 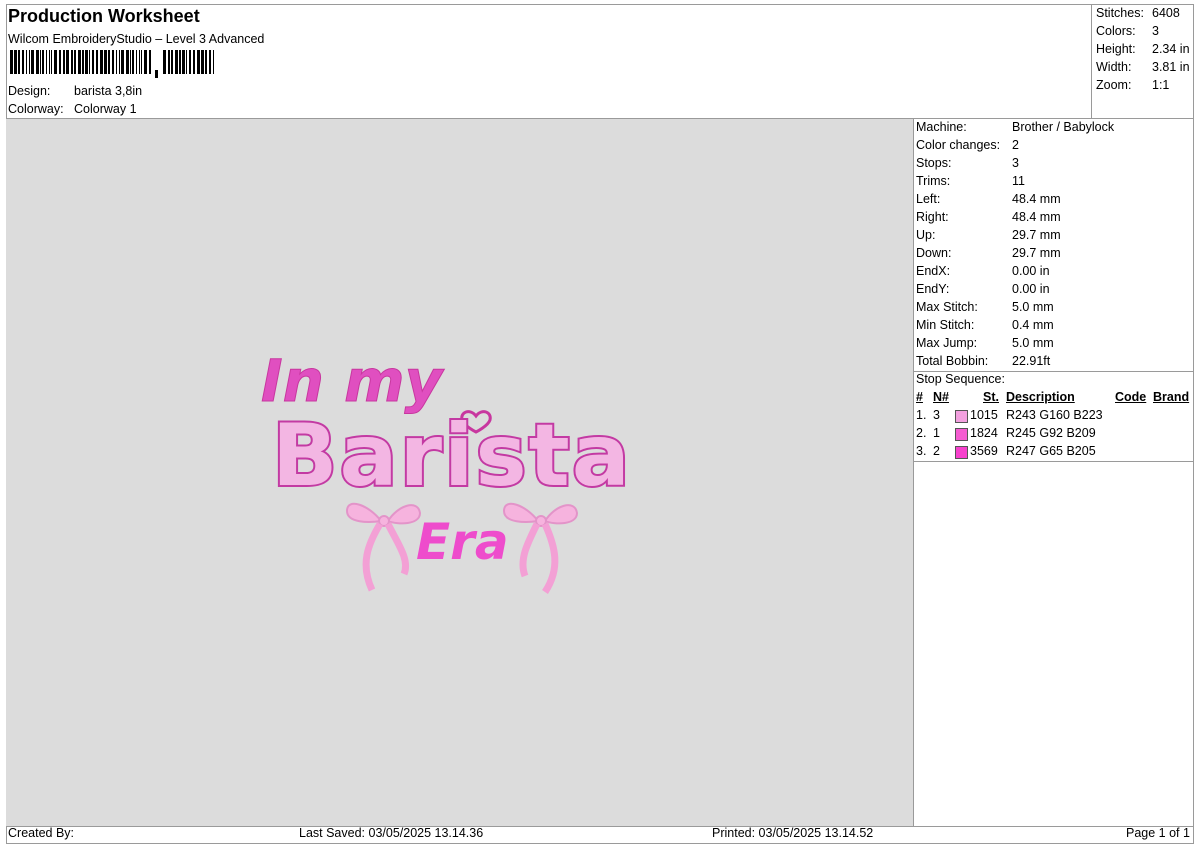 I want to click on machine-info-value: 3, so click(x=1015, y=163).